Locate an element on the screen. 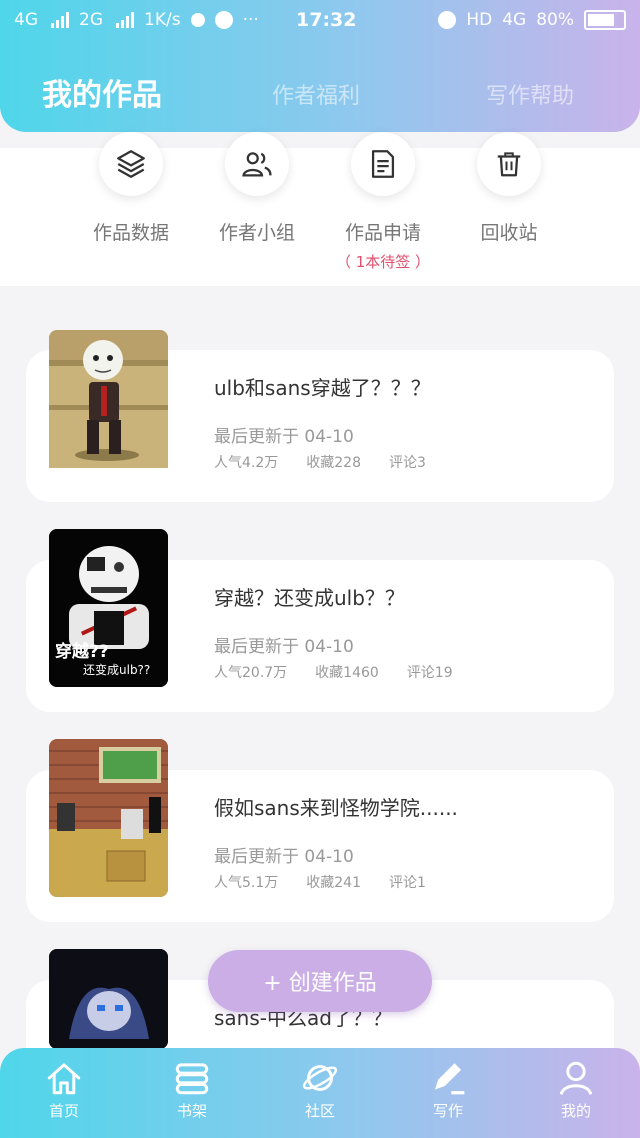  tab-my-works: 我的作品 is located at coordinates (102, 92).